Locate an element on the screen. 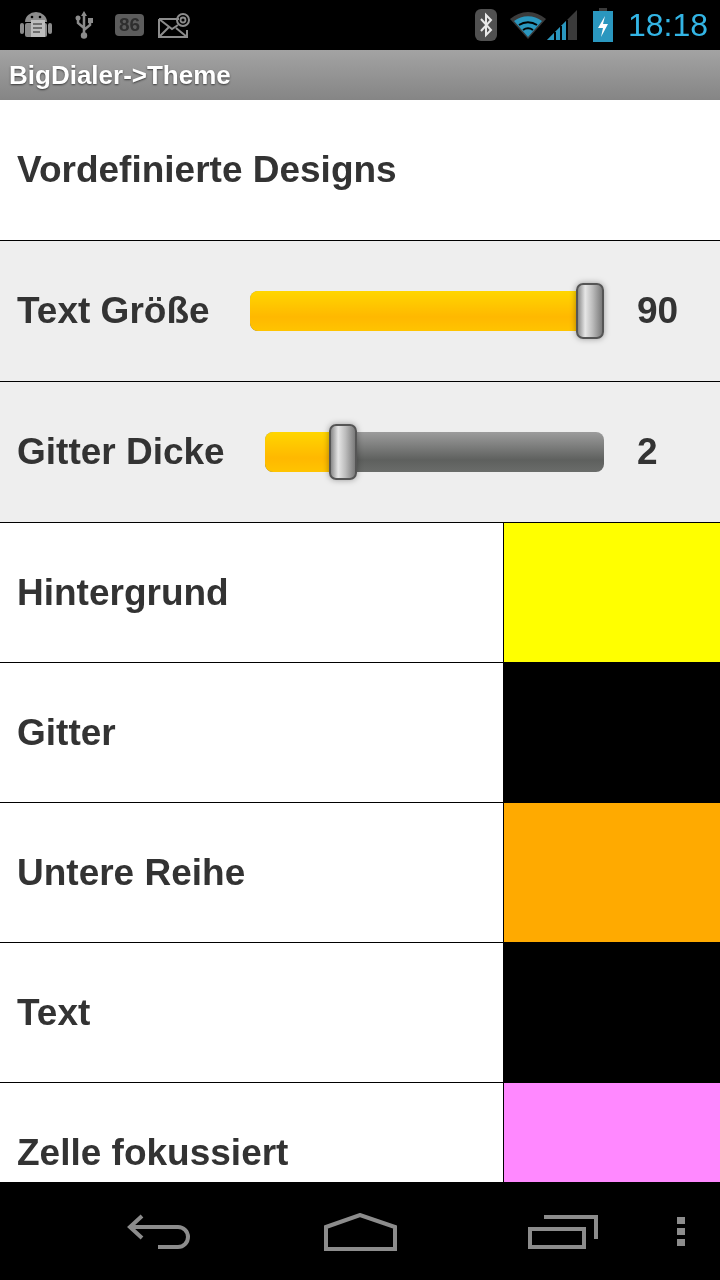 Image resolution: width=720 pixels, height=1280 pixels. window-title: BigDialer->Theme is located at coordinates (120, 75).